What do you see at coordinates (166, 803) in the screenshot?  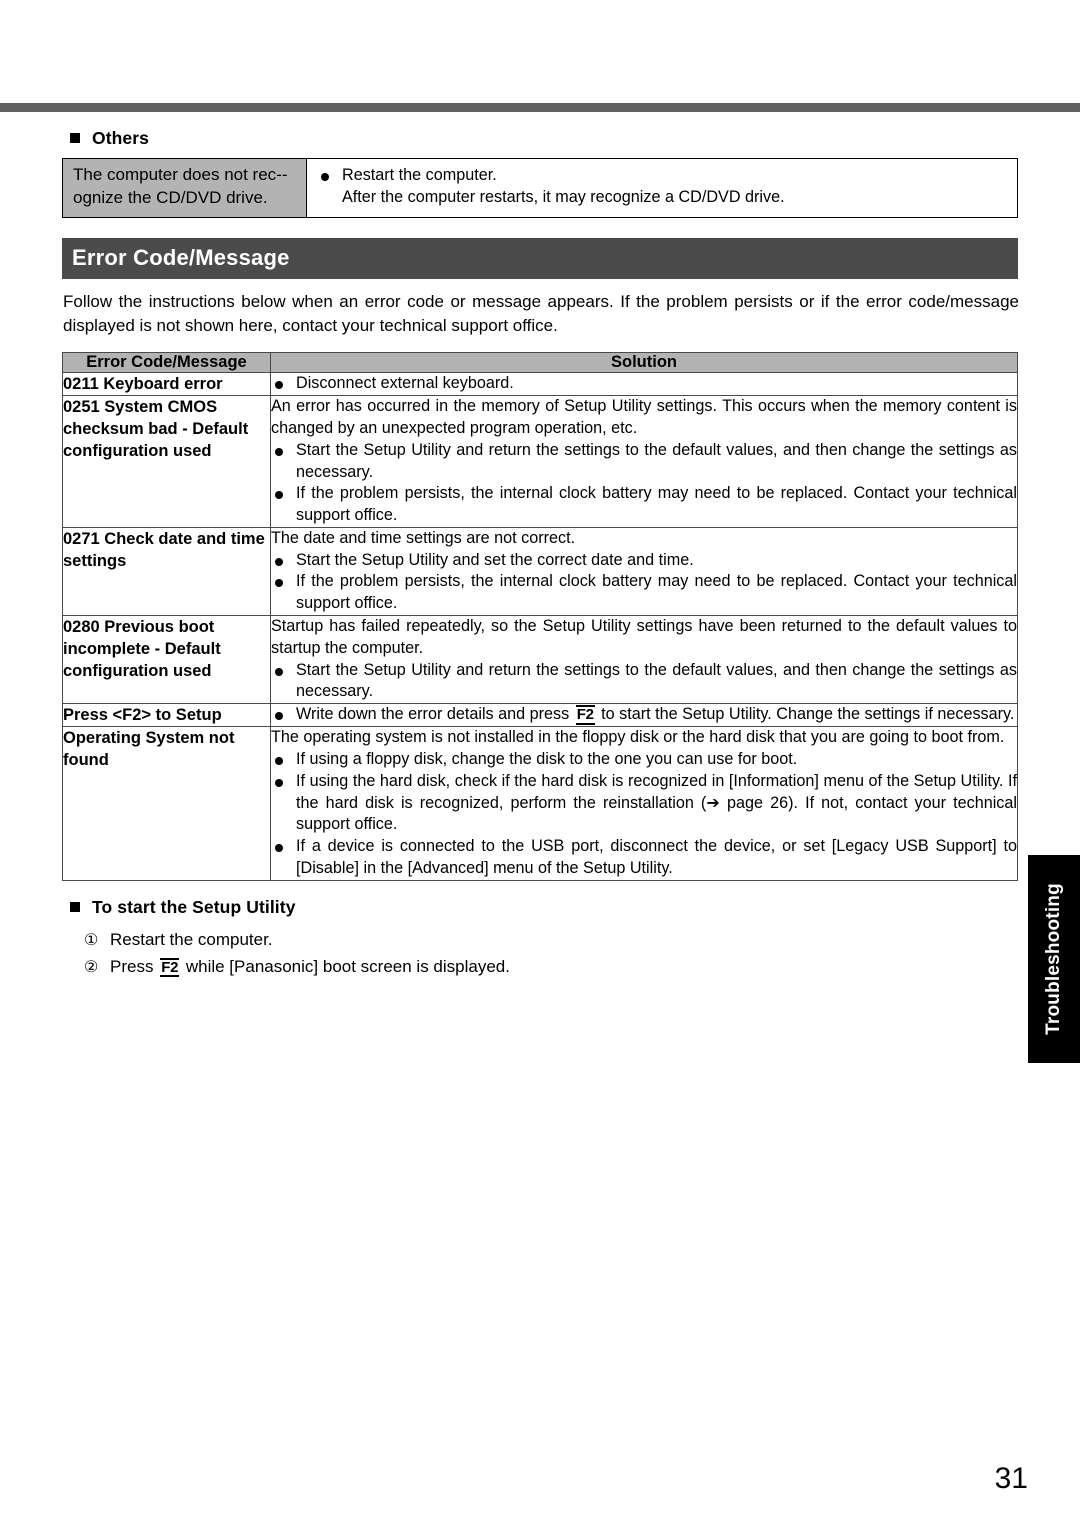 I see `error-code-cell: Operating System not found` at bounding box center [166, 803].